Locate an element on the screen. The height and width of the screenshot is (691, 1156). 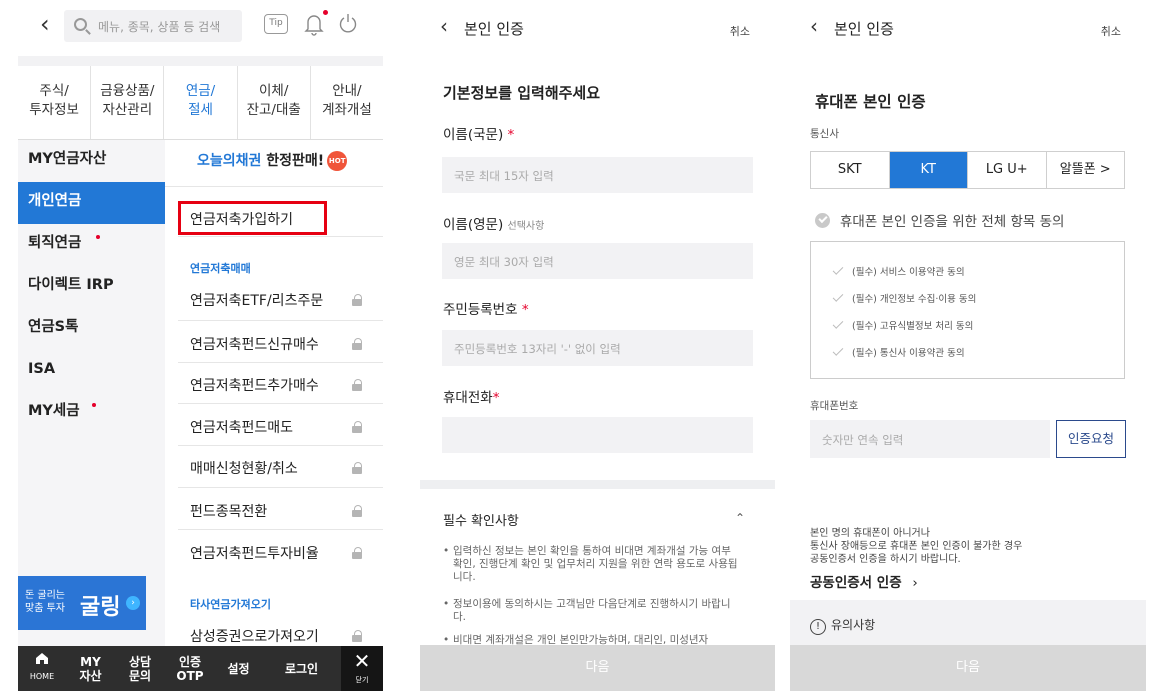
new-dot is located at coordinates (94, 405).